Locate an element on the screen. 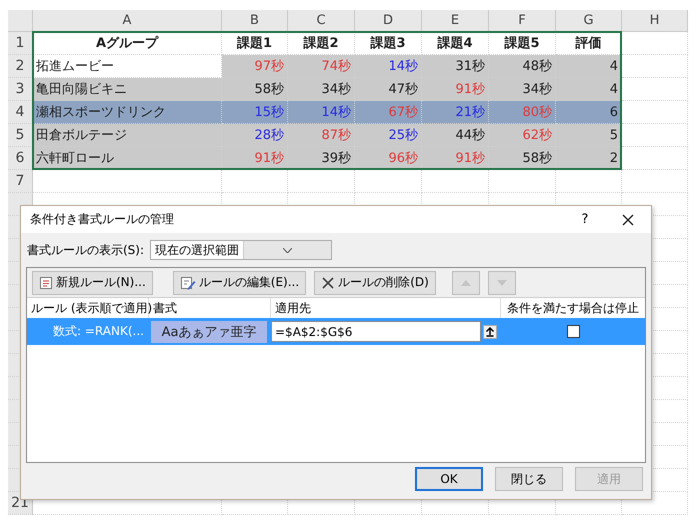 This screenshot has height=524, width=698. format-preview: Aaあぁアァ亜字 is located at coordinates (209, 331).